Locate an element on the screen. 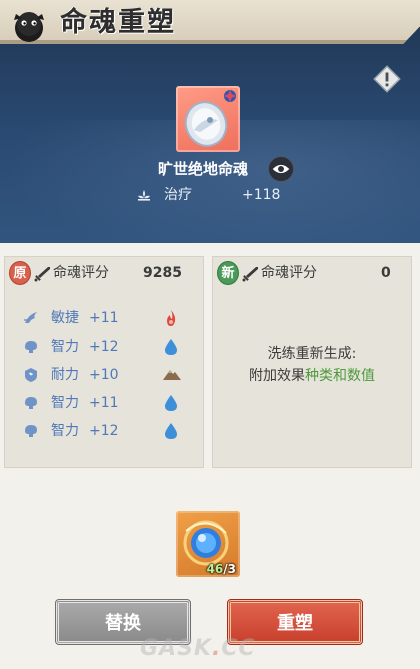 The height and width of the screenshot is (669, 420). watermark-right: CC is located at coordinates (238, 648).